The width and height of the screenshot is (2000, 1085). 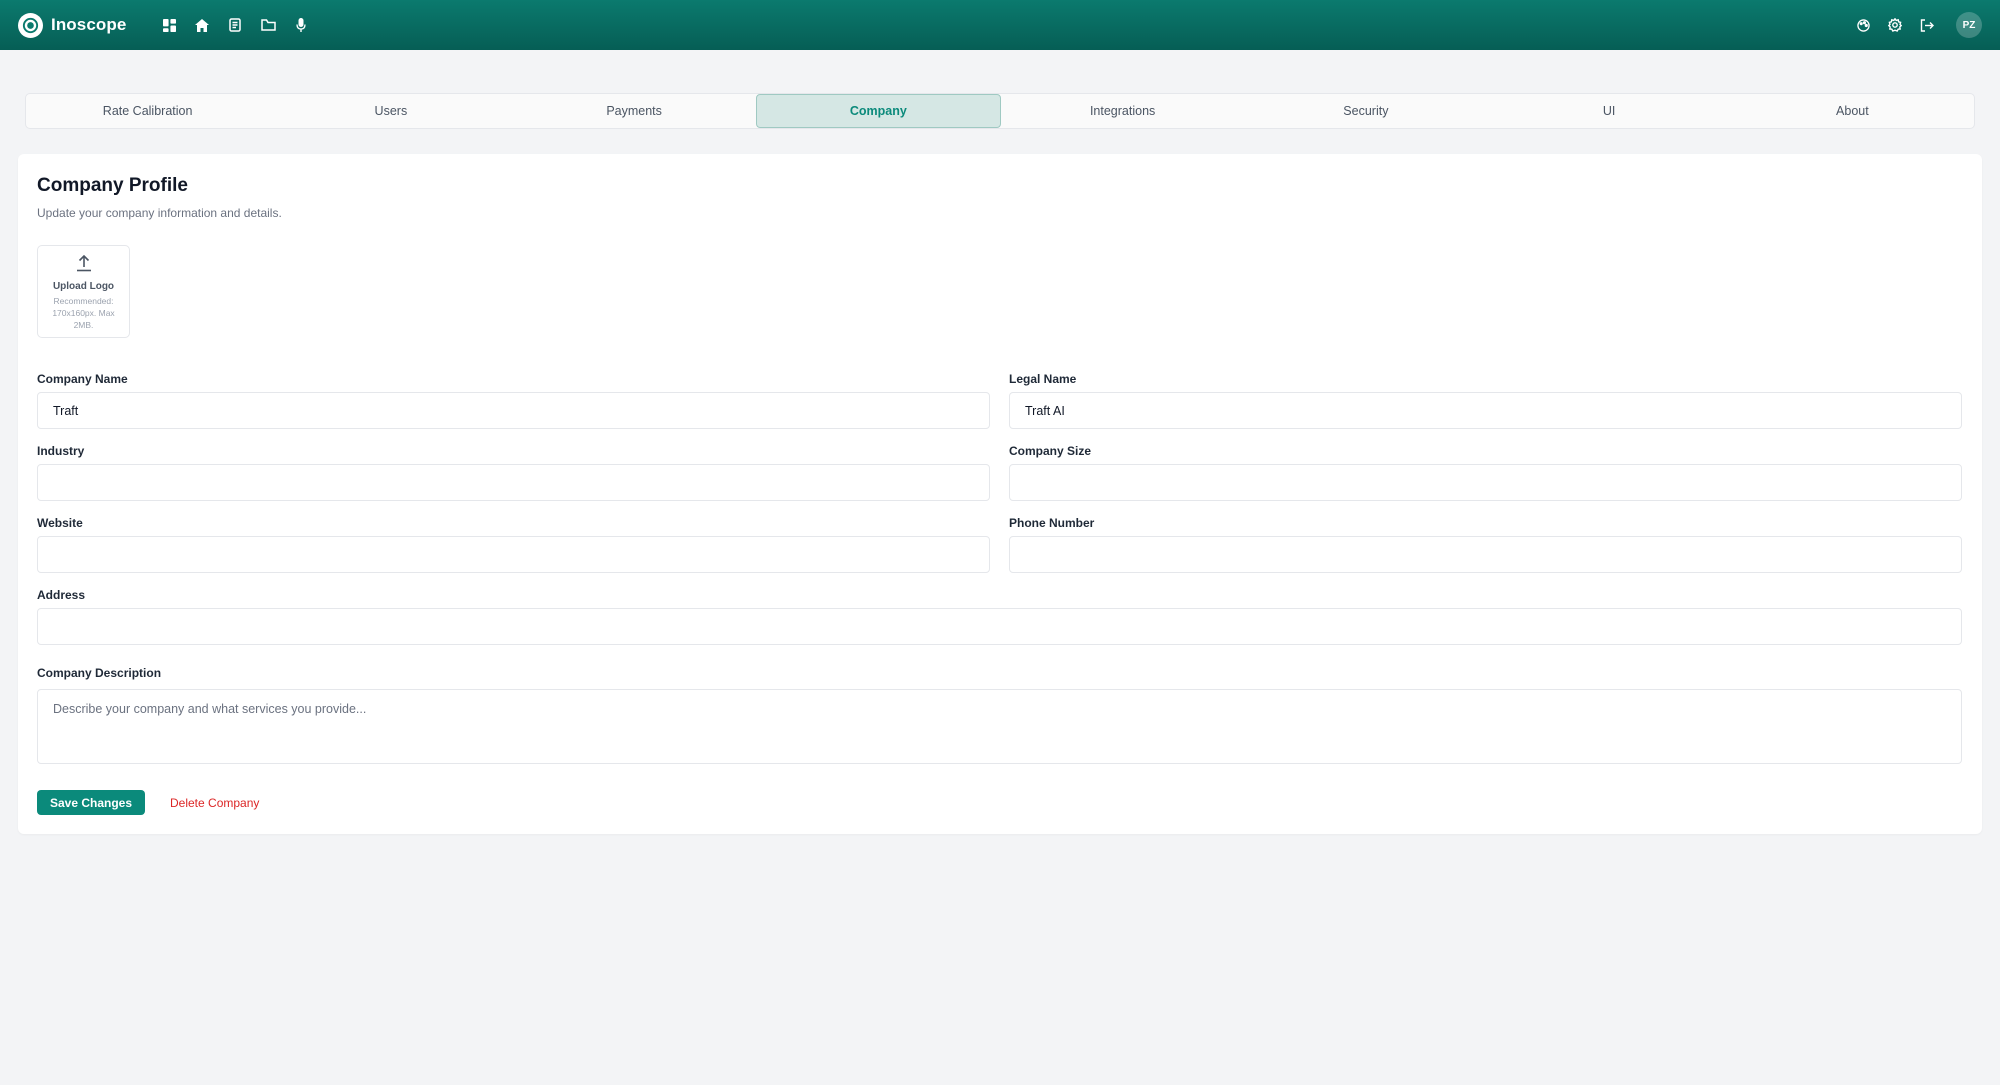 I want to click on app-logo: Inoscope, so click(x=72, y=25).